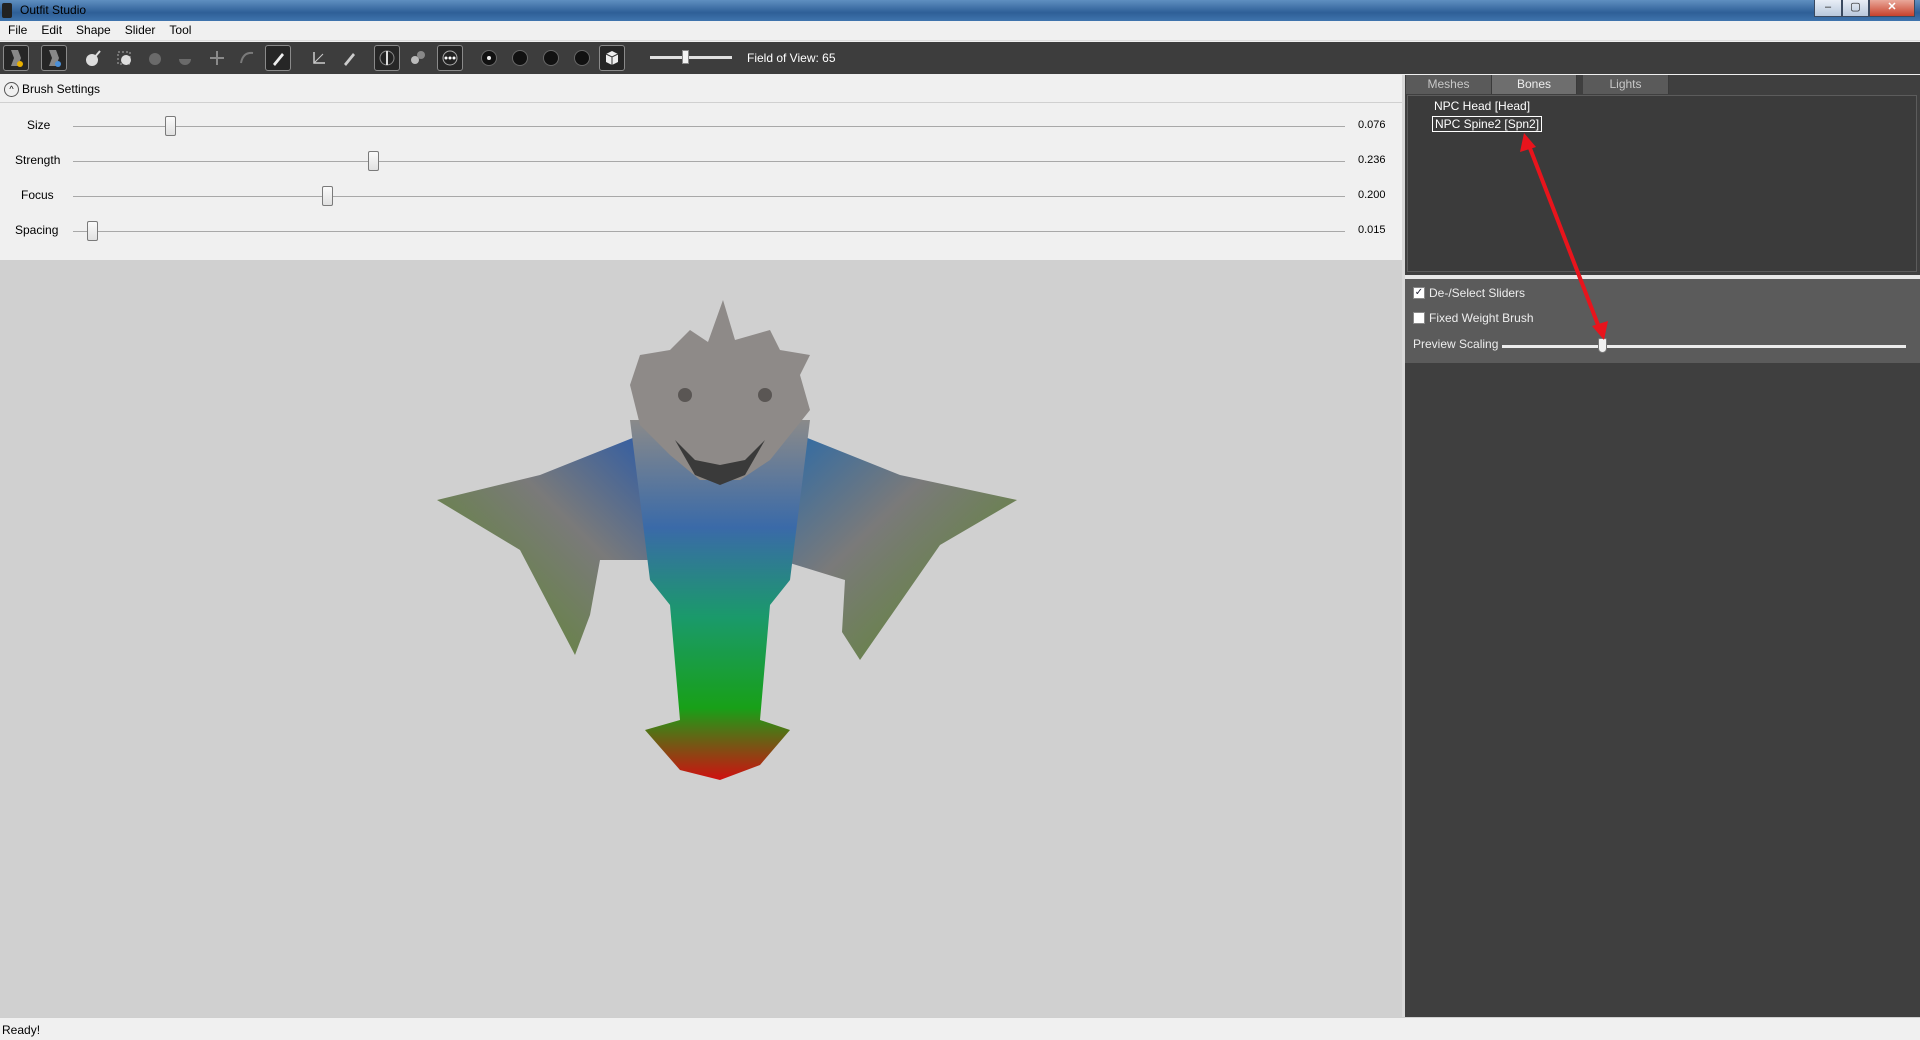 The image size is (1920, 1040). Describe the element at coordinates (38, 160) in the screenshot. I see `strength-label: Strength` at that location.